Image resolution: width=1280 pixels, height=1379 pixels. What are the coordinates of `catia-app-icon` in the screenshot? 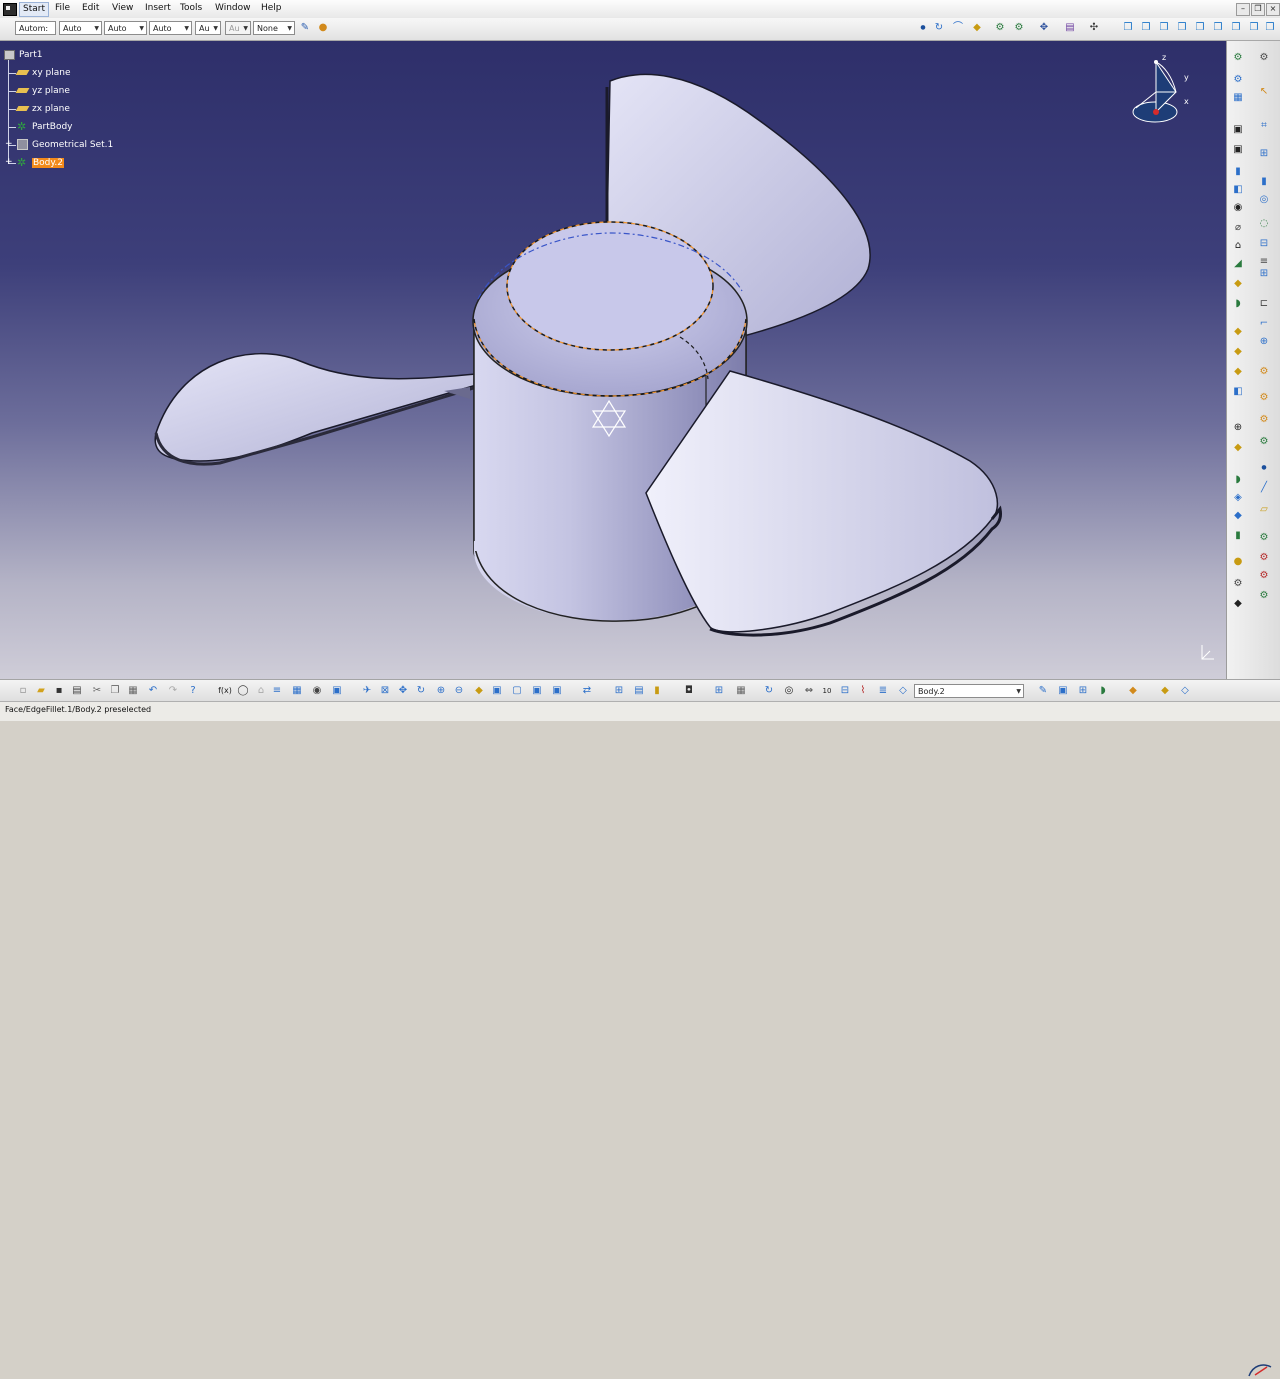 It's located at (10, 9).